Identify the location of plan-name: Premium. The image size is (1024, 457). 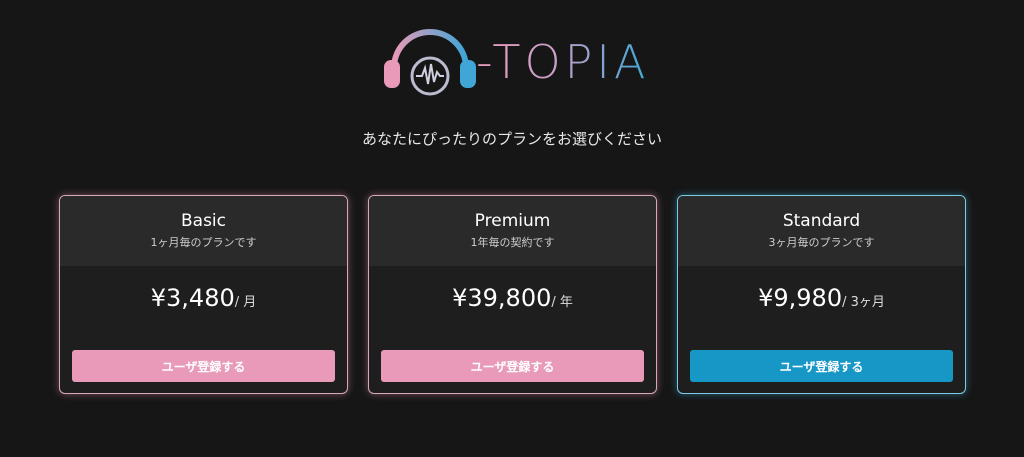
(512, 221).